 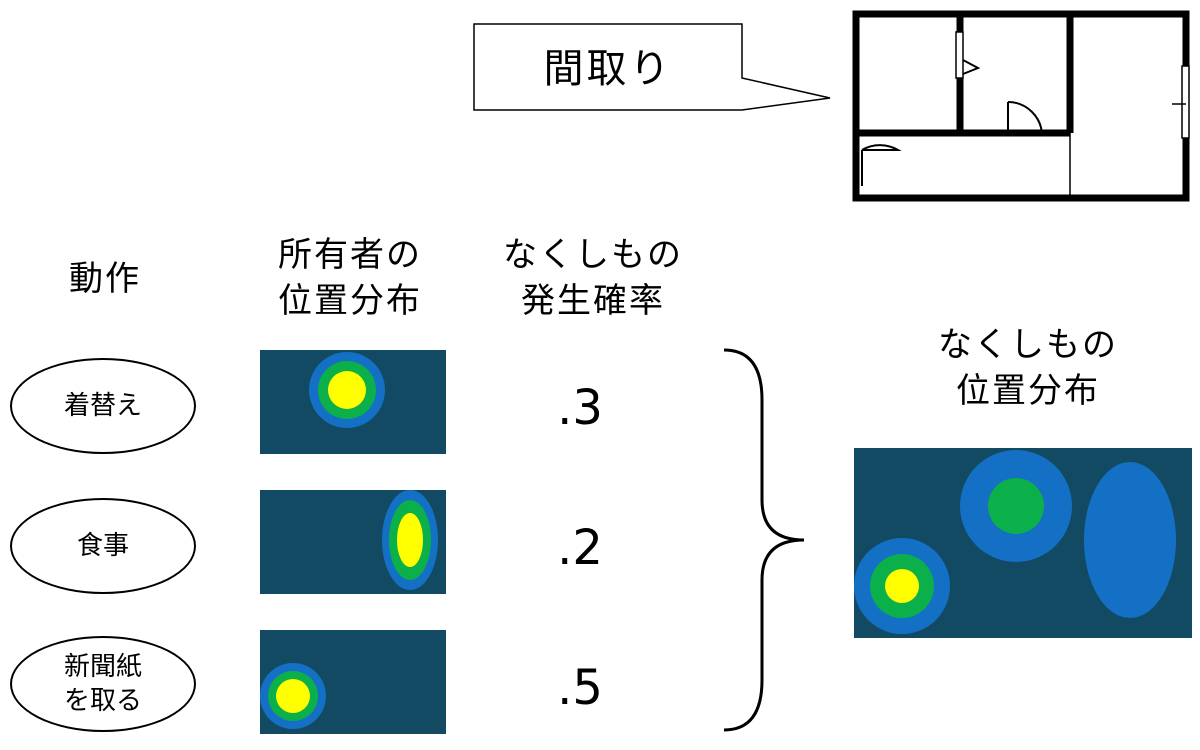 What do you see at coordinates (580, 548) in the screenshot?
I see `probability-value: .2` at bounding box center [580, 548].